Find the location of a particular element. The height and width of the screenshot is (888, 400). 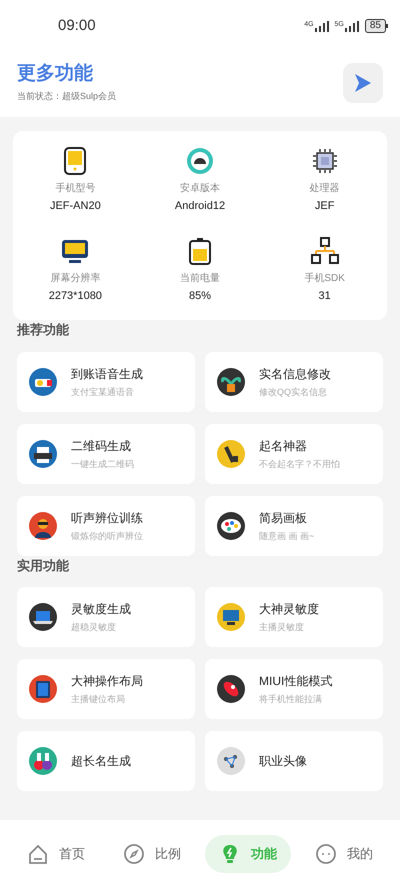

rocket-icon is located at coordinates (231, 689).